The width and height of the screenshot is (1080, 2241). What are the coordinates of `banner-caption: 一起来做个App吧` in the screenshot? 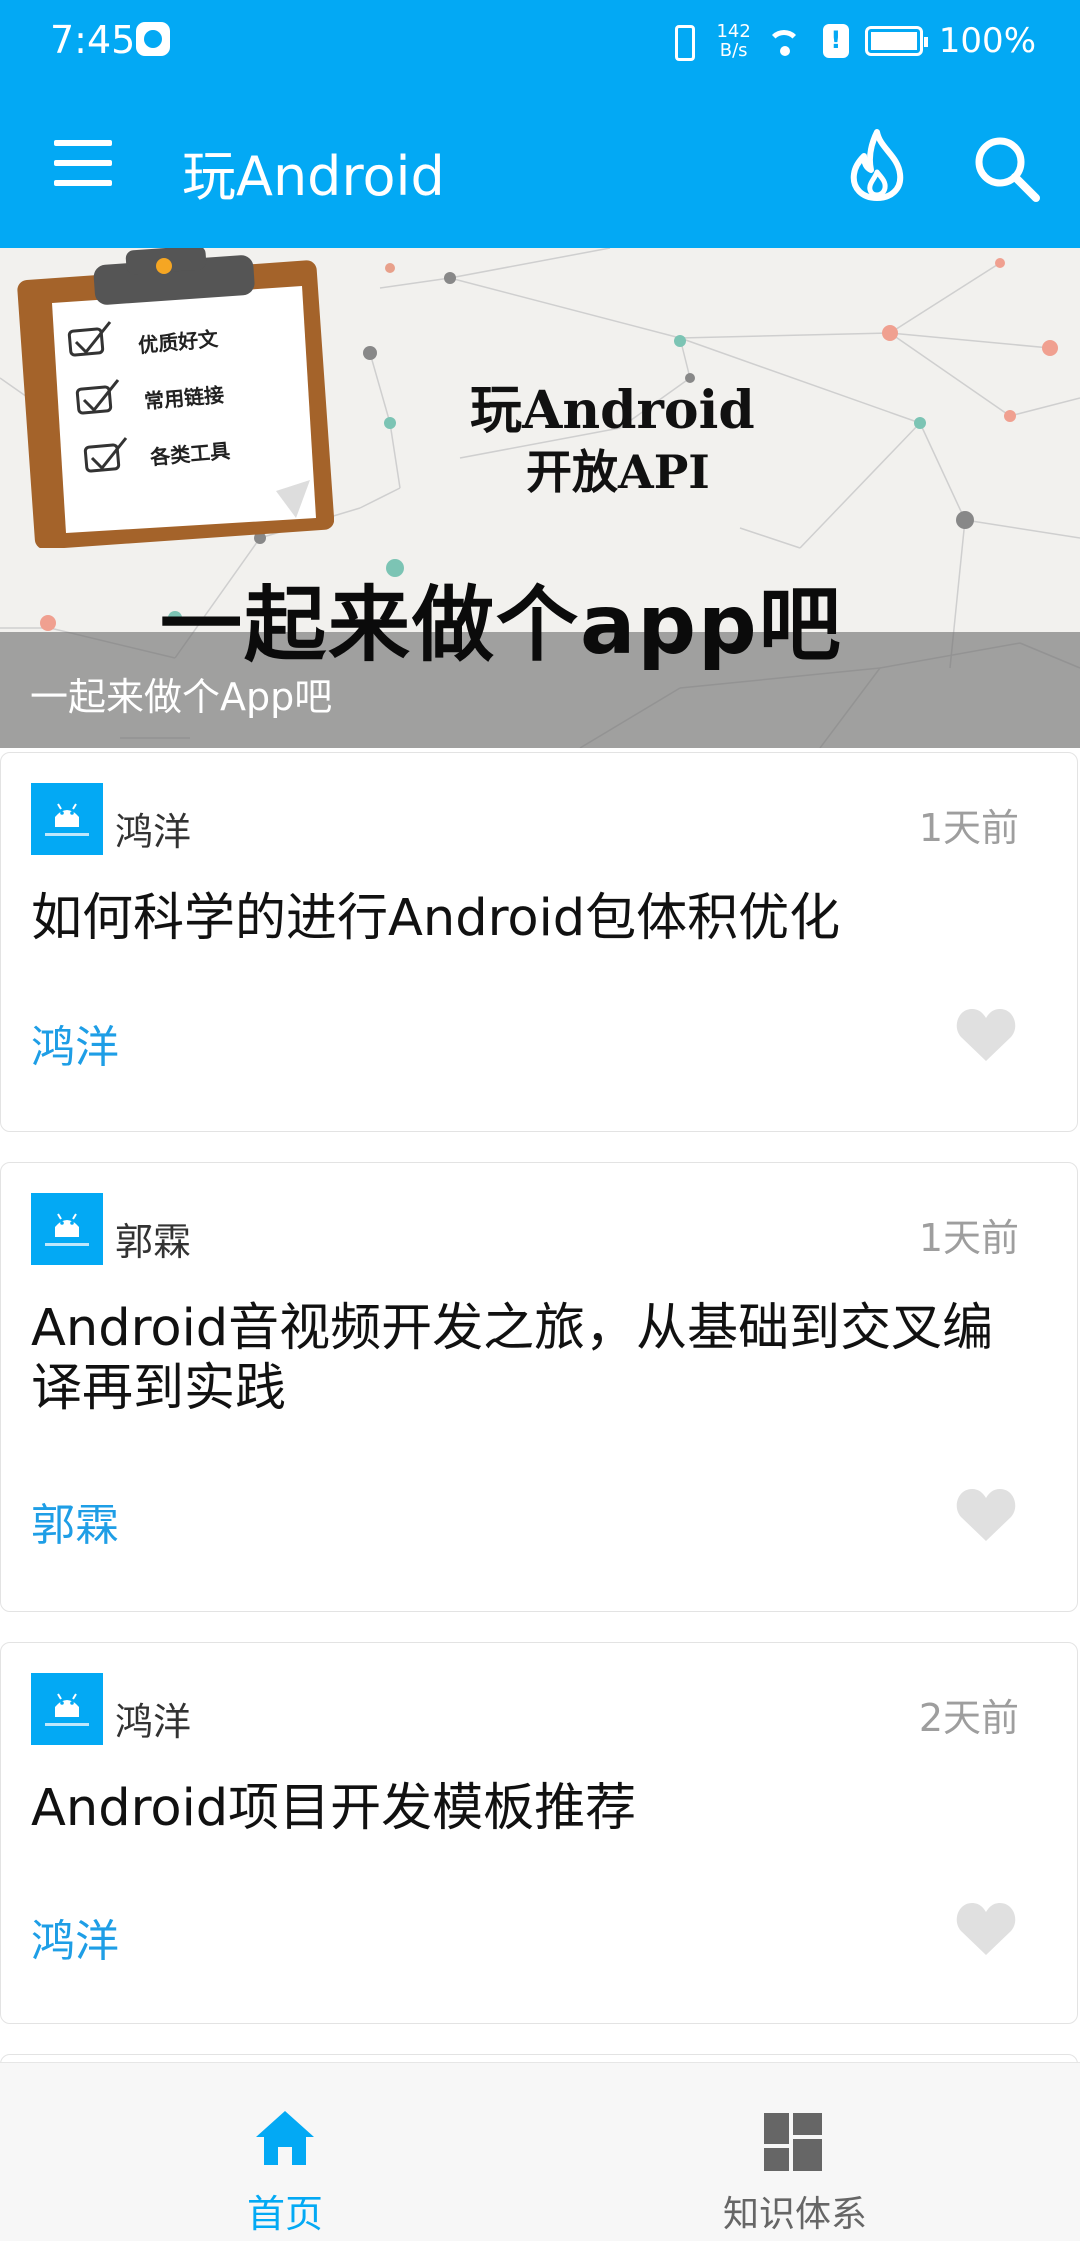 It's located at (181, 697).